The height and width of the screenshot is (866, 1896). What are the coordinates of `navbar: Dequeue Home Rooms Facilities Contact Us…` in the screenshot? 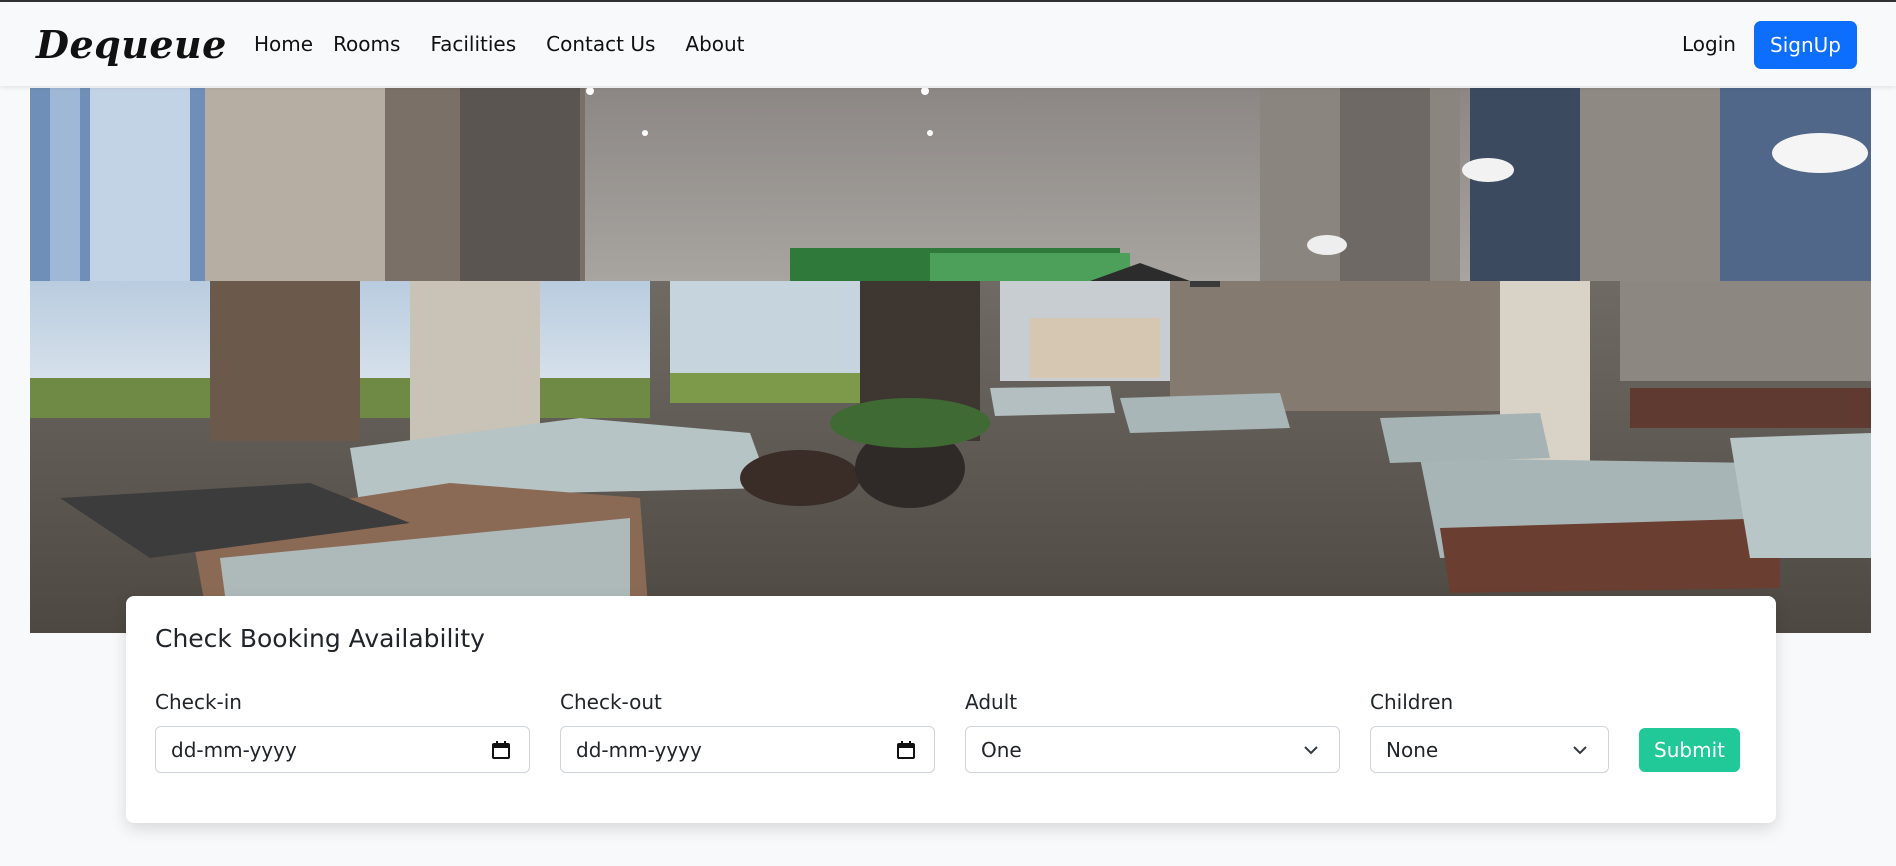 It's located at (948, 44).